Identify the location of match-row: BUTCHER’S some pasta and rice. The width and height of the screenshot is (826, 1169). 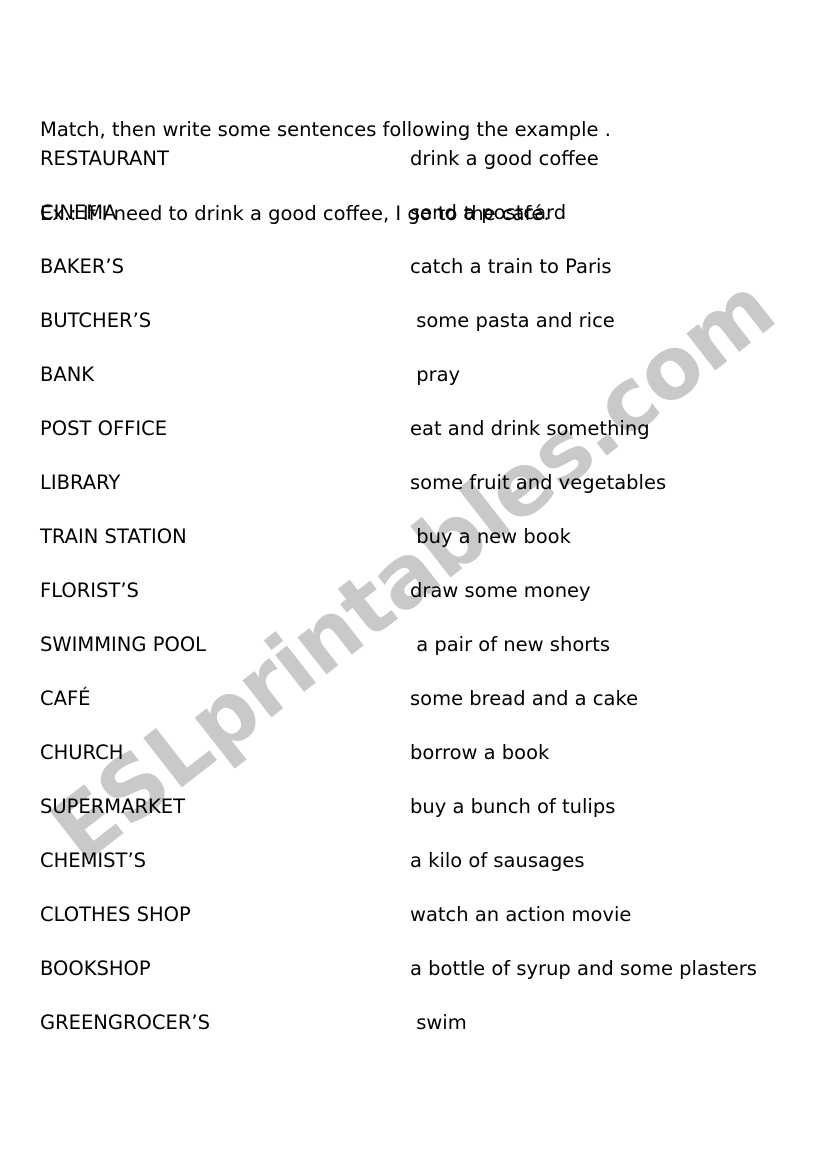
(413, 335).